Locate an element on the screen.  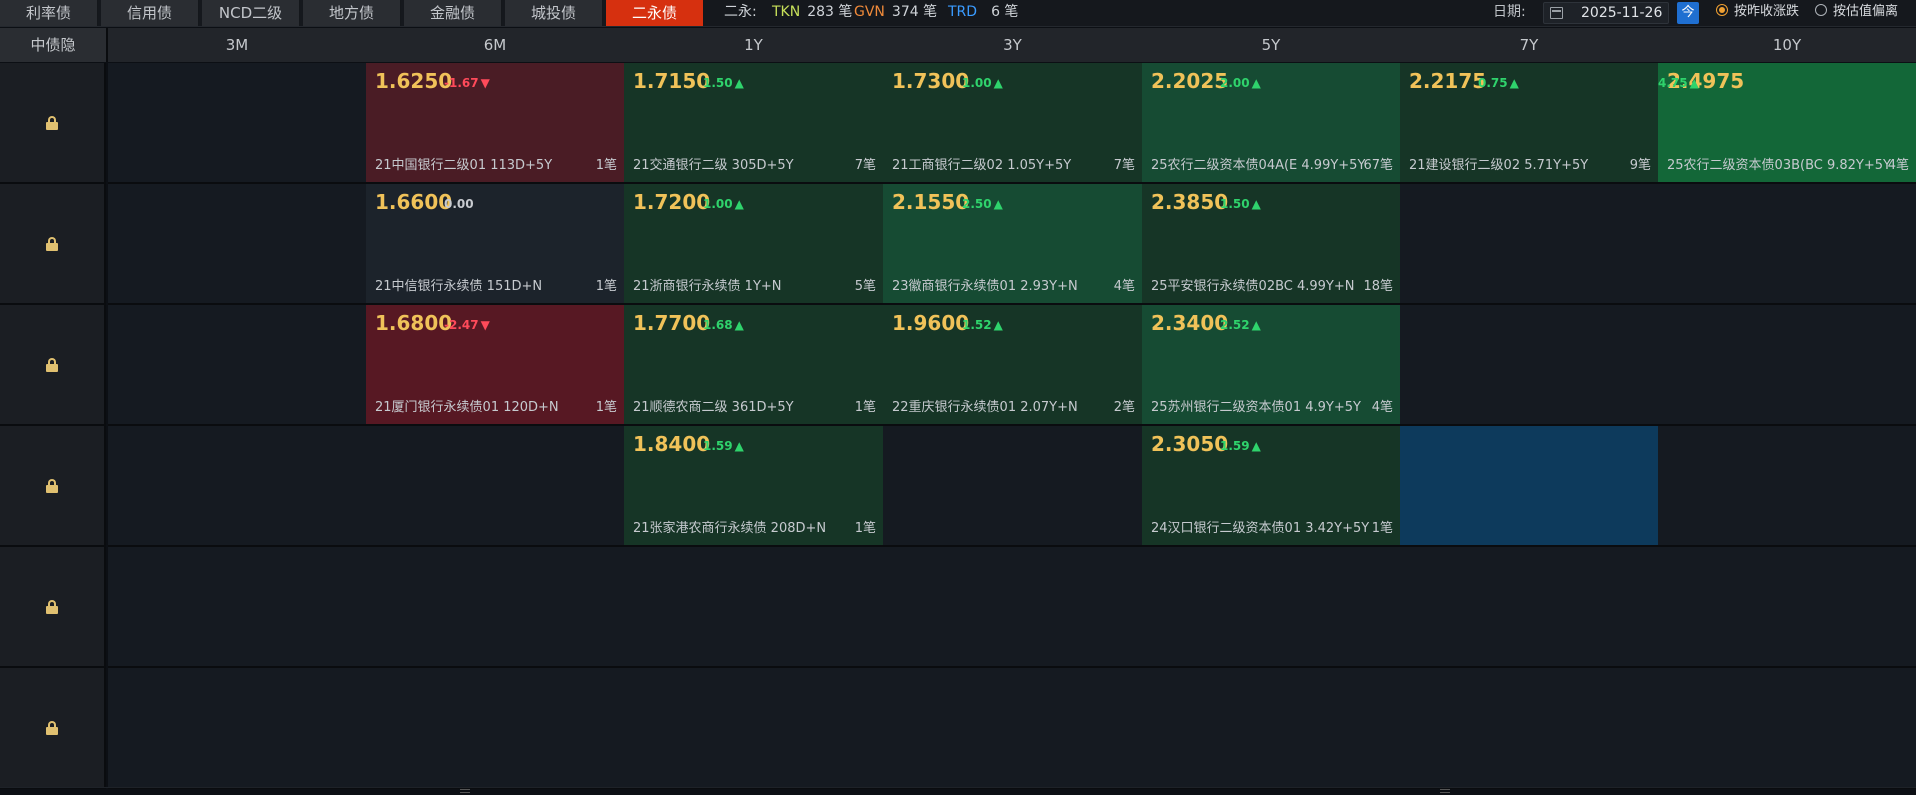
change-bp: 0.75 ▲ is located at coordinates (1498, 83).